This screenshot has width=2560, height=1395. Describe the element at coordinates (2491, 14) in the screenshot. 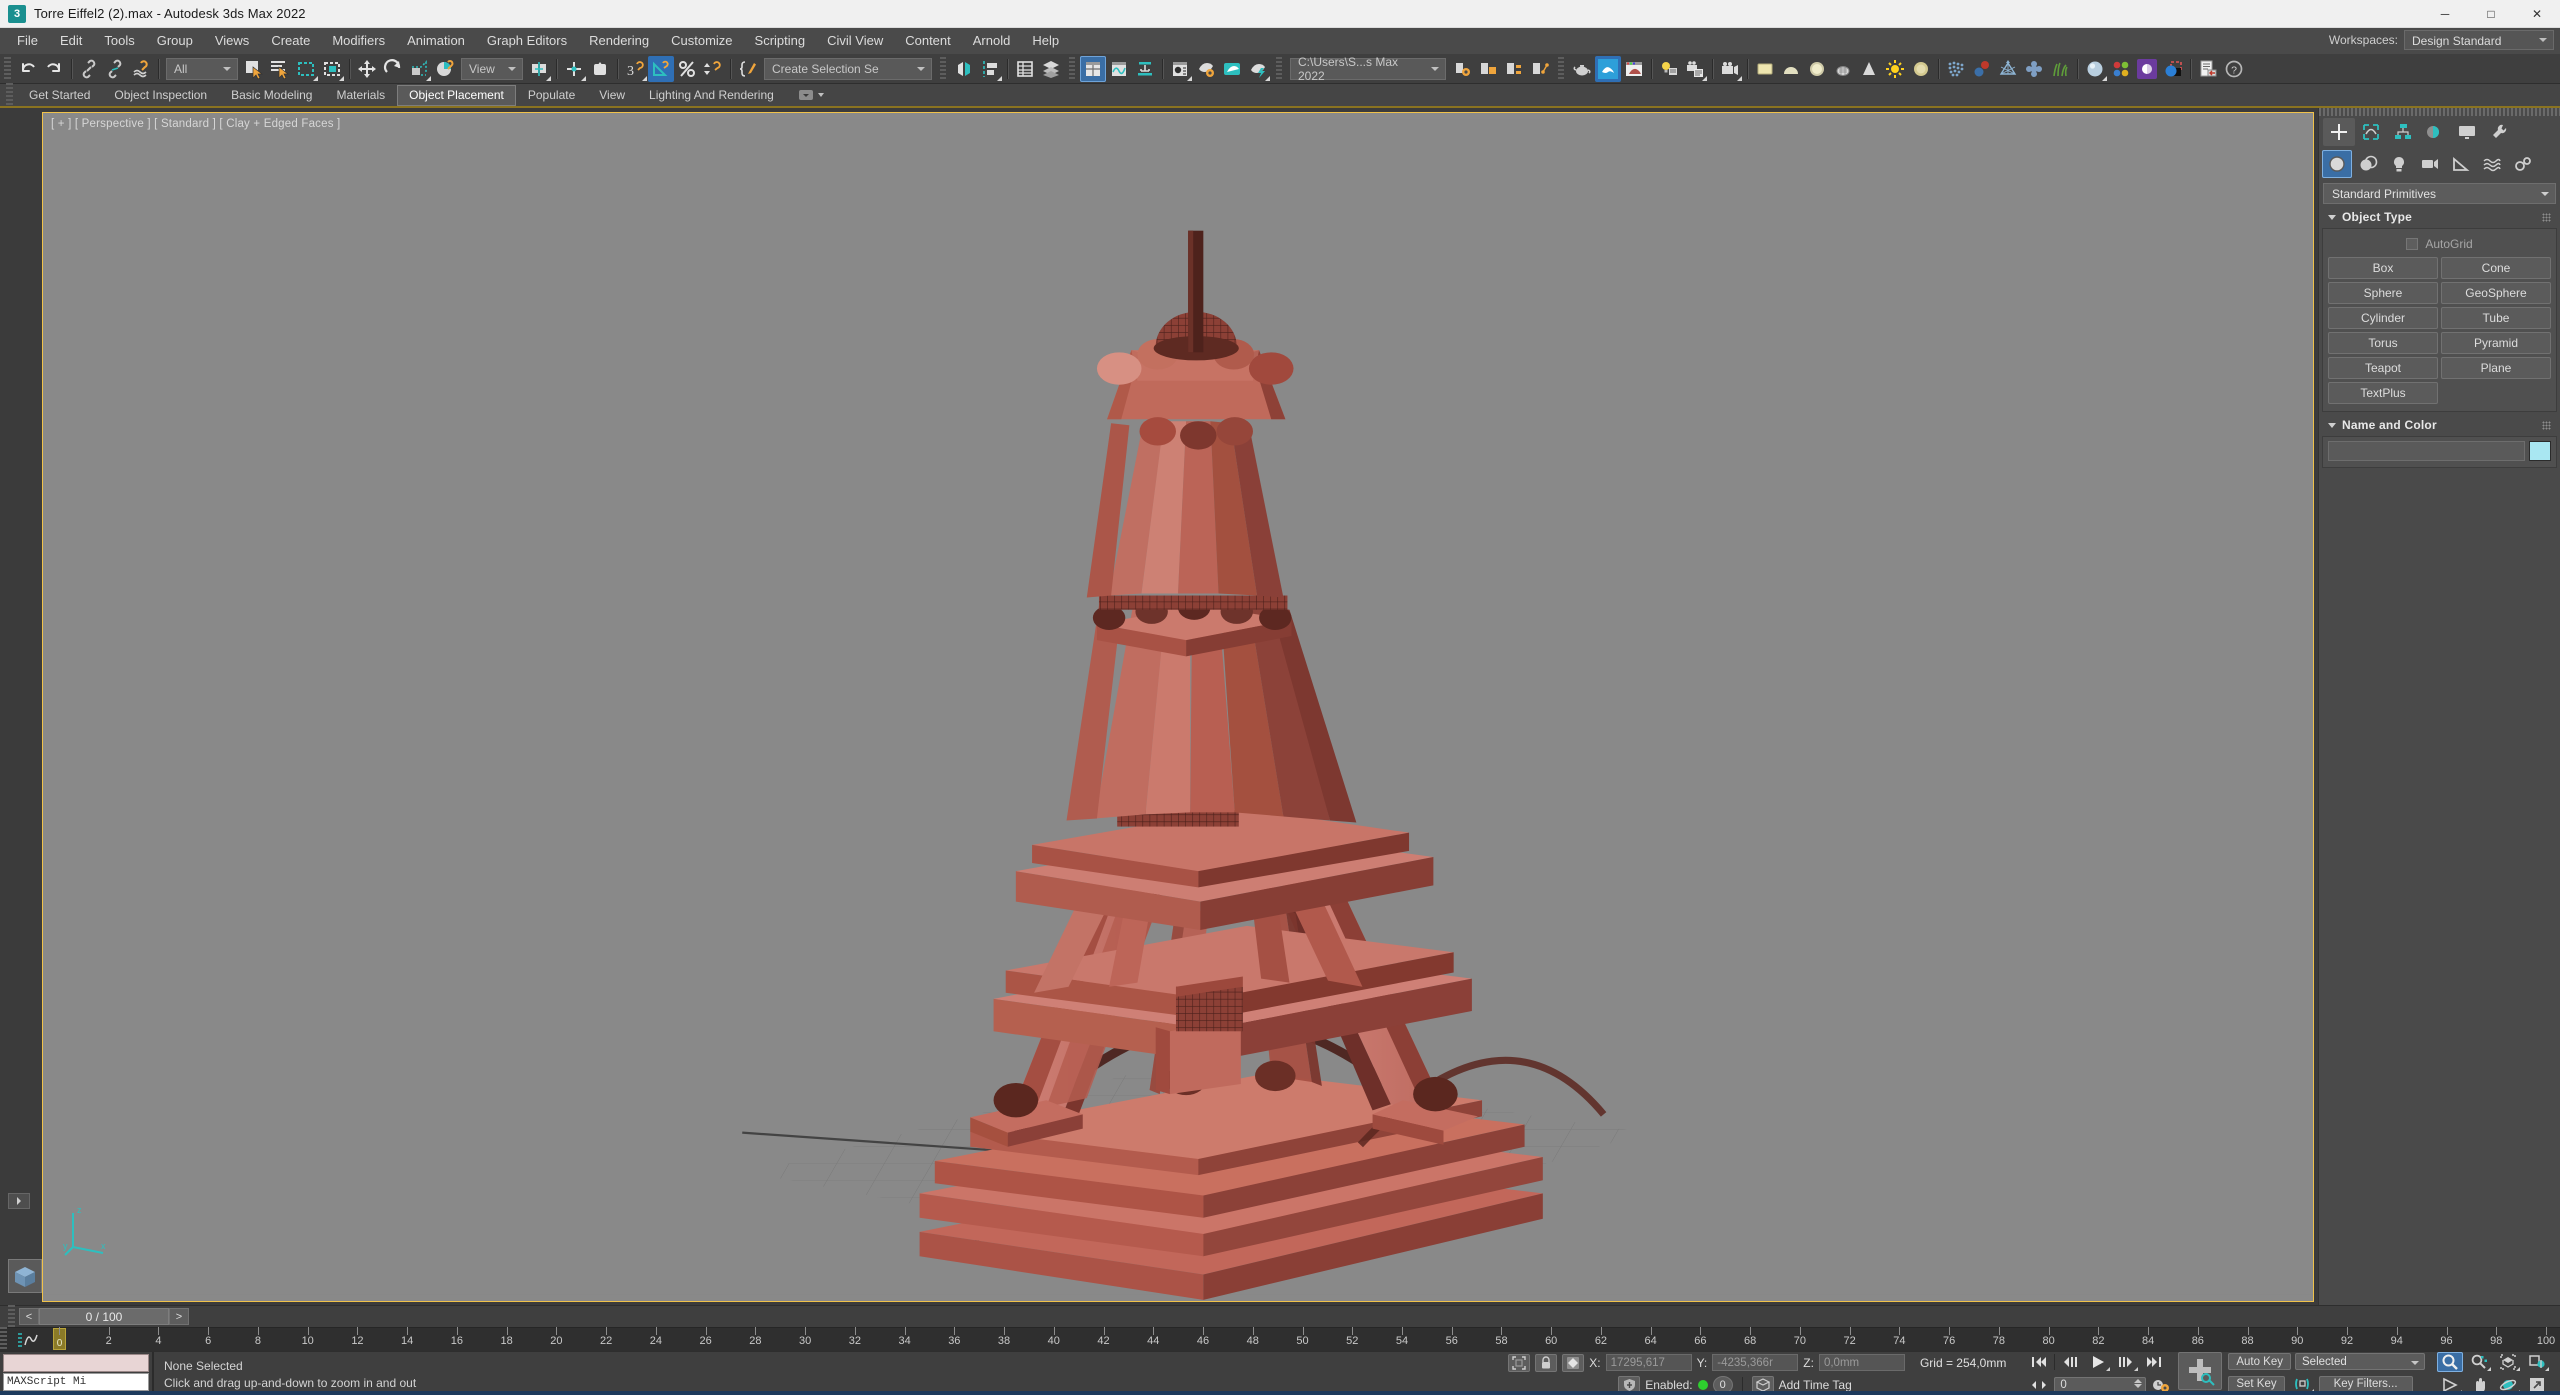

I see `maximize-button: □` at that location.